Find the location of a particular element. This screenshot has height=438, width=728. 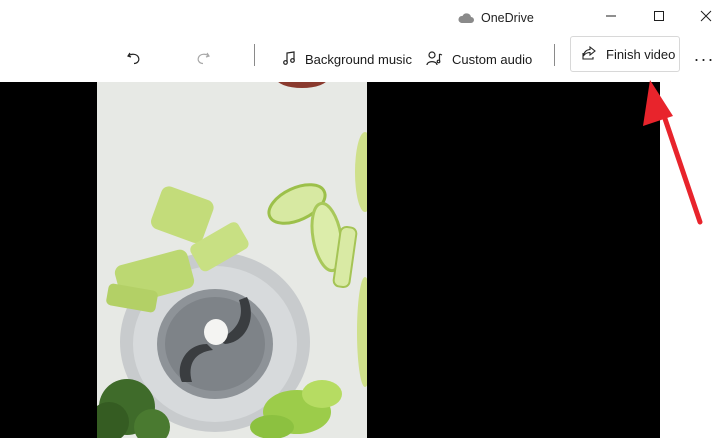

background-music-label: Background music is located at coordinates (358, 59).